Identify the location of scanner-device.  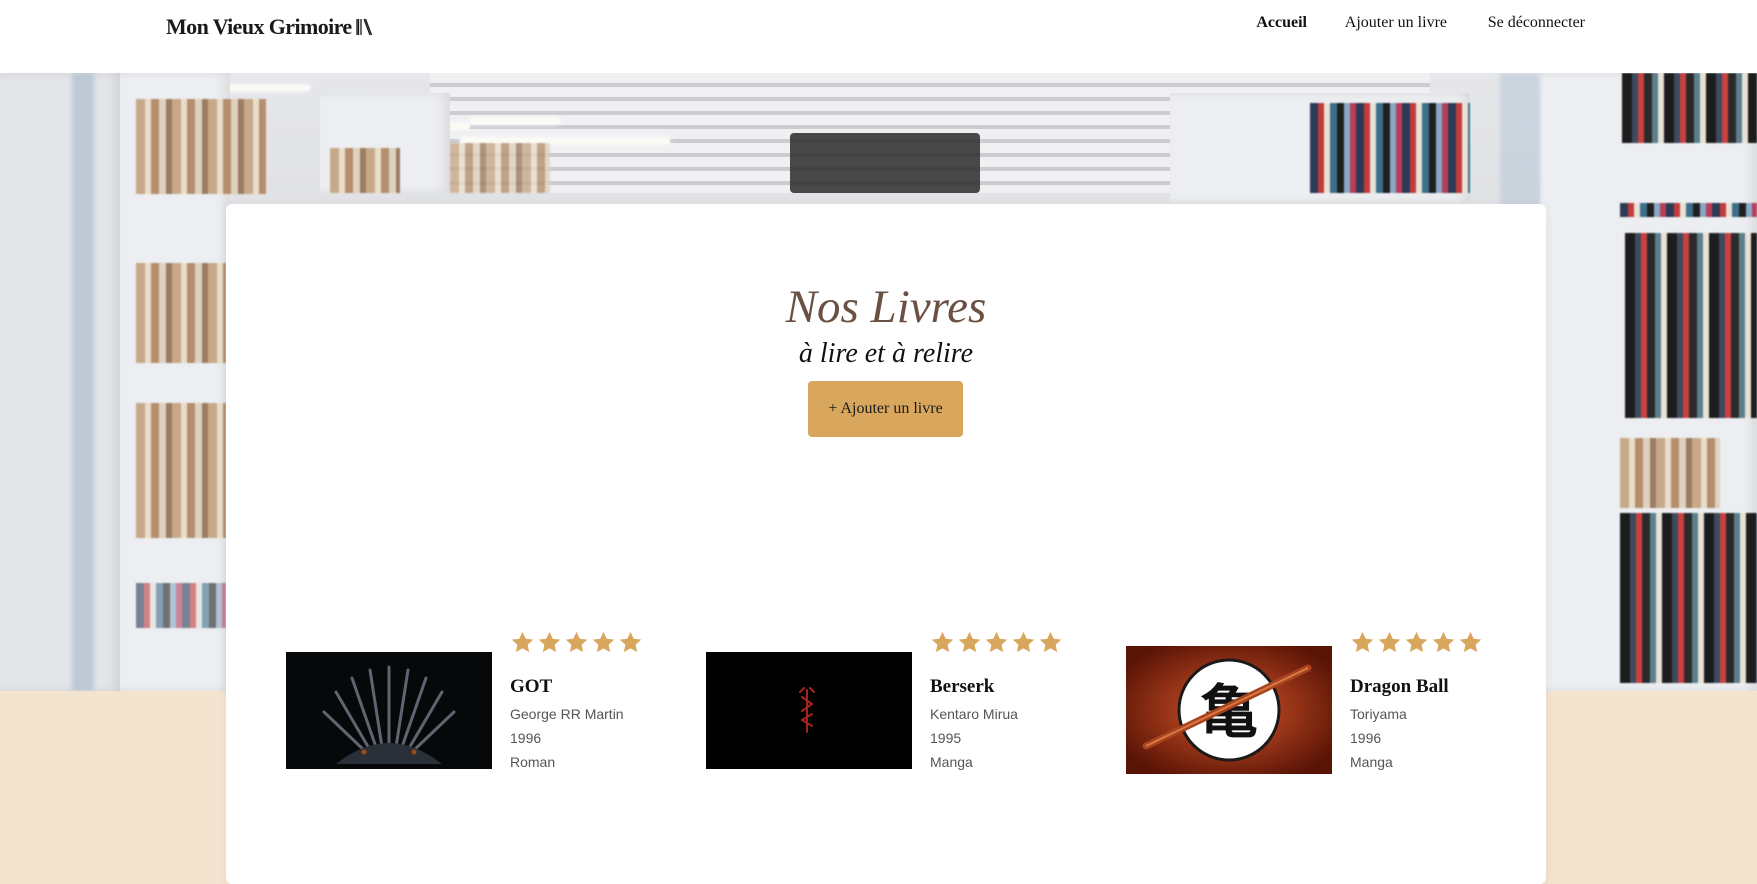
(885, 163).